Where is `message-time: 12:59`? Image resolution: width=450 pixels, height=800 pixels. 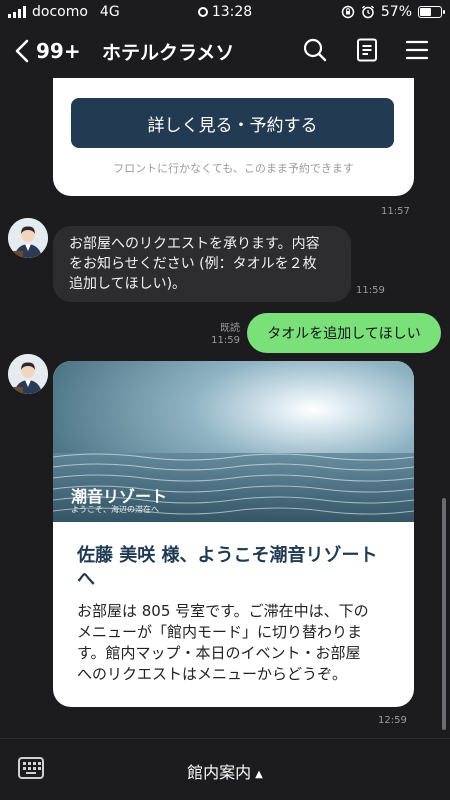 message-time: 12:59 is located at coordinates (392, 720).